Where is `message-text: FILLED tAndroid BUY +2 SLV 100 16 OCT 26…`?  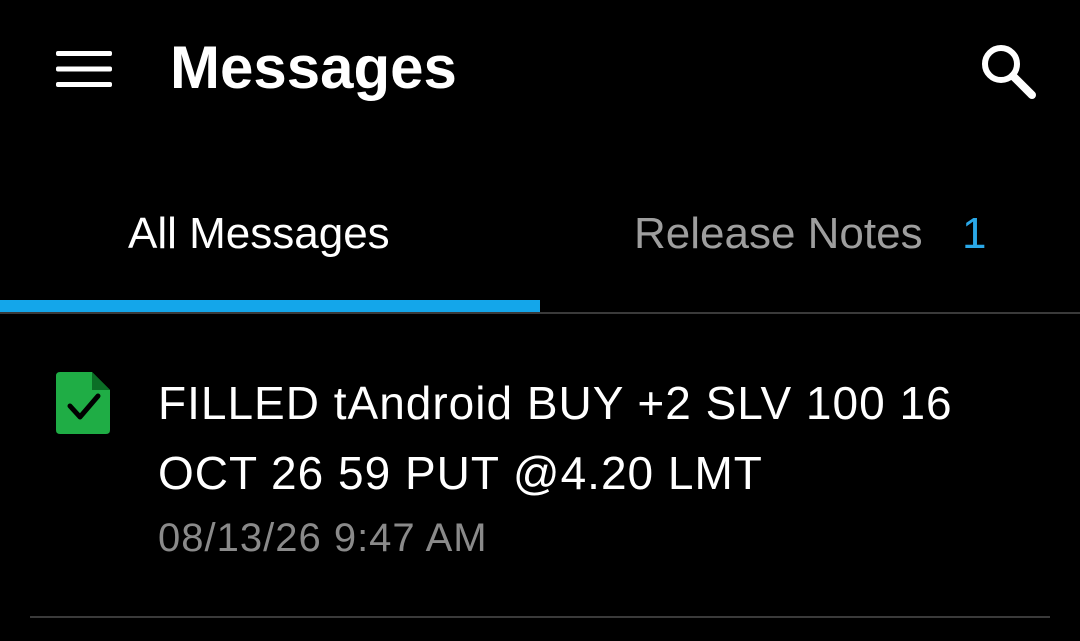 message-text: FILLED tAndroid BUY +2 SLV 100 16 OCT 26… is located at coordinates (555, 438).